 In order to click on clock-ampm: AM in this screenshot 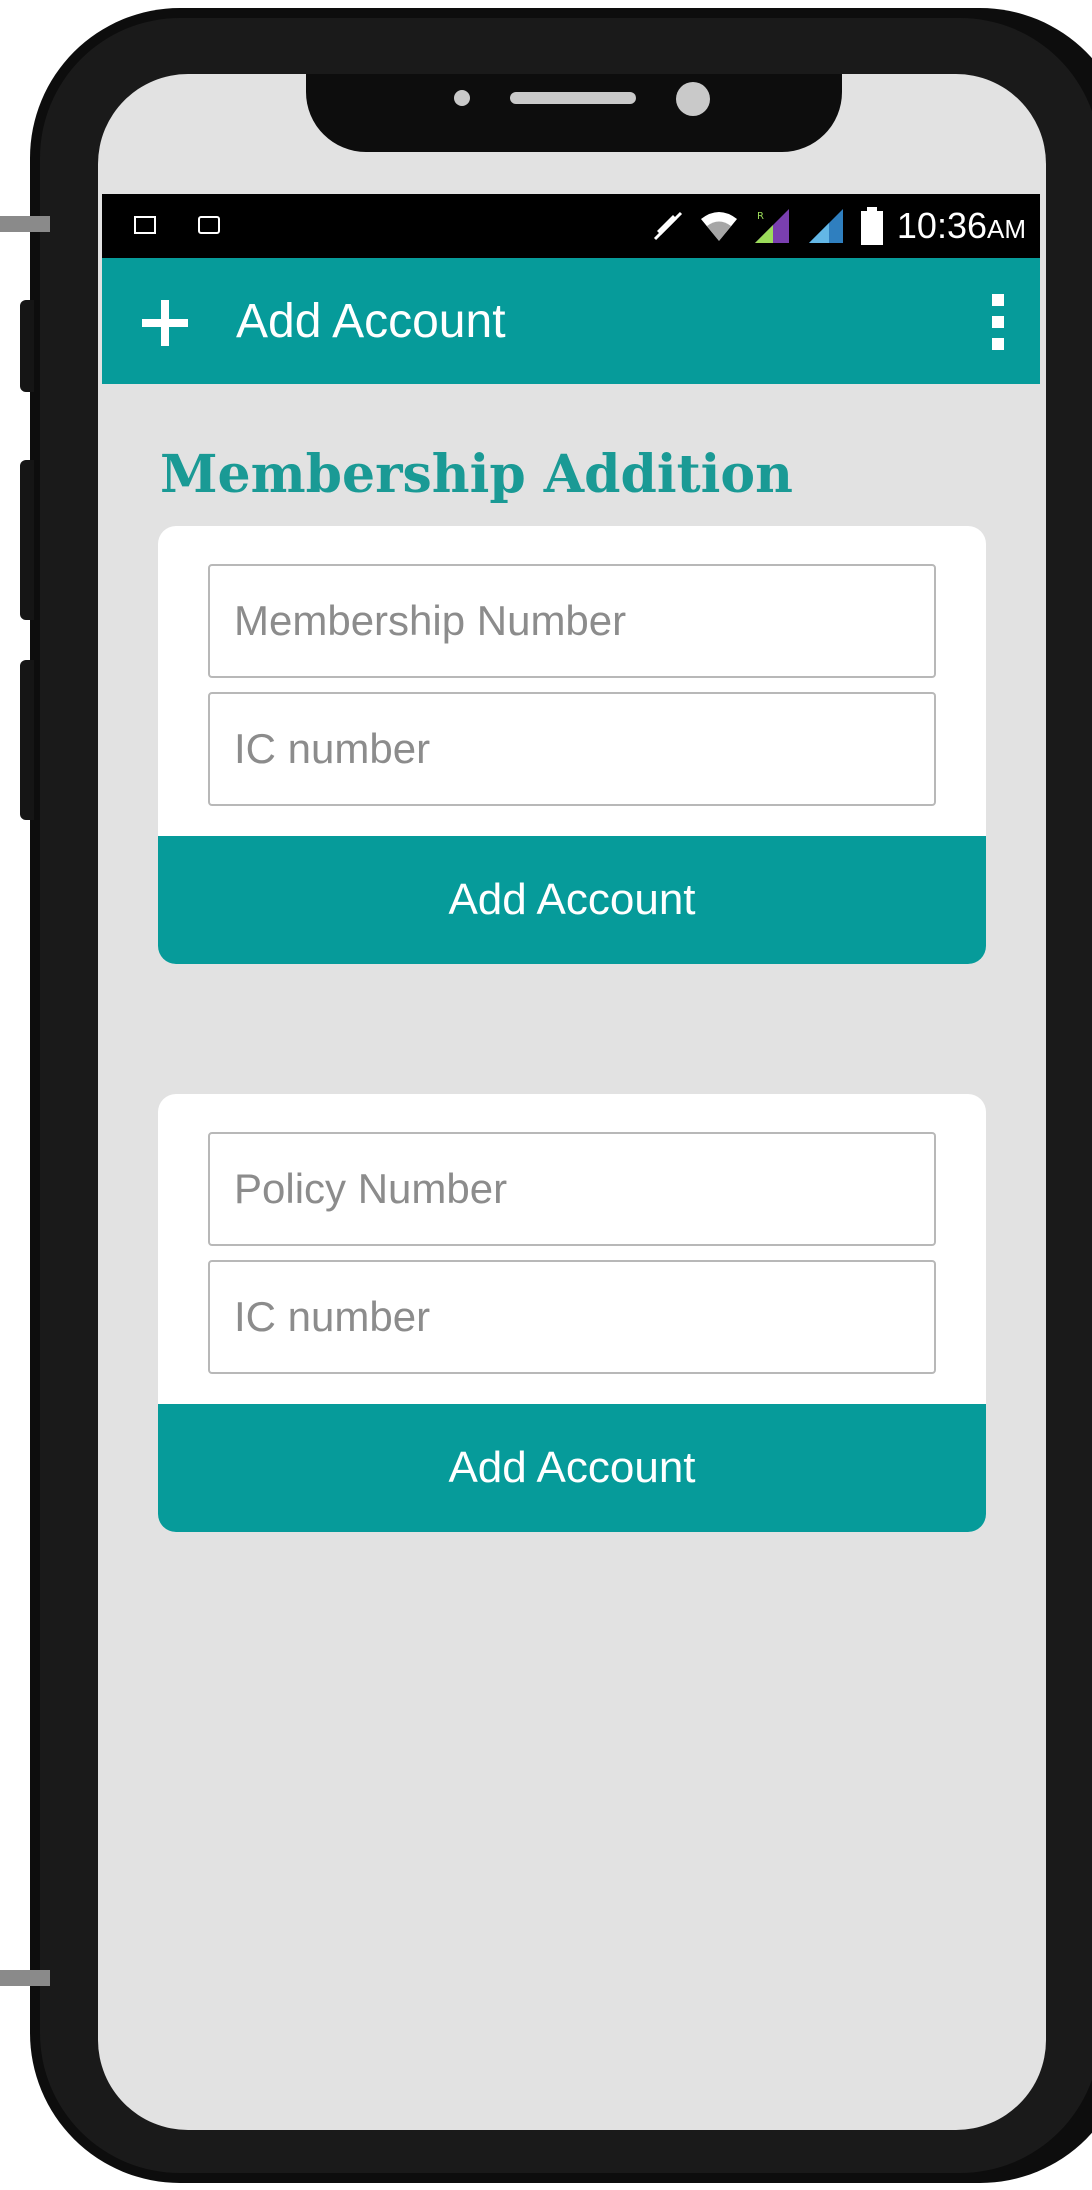, I will do `click(1006, 229)`.